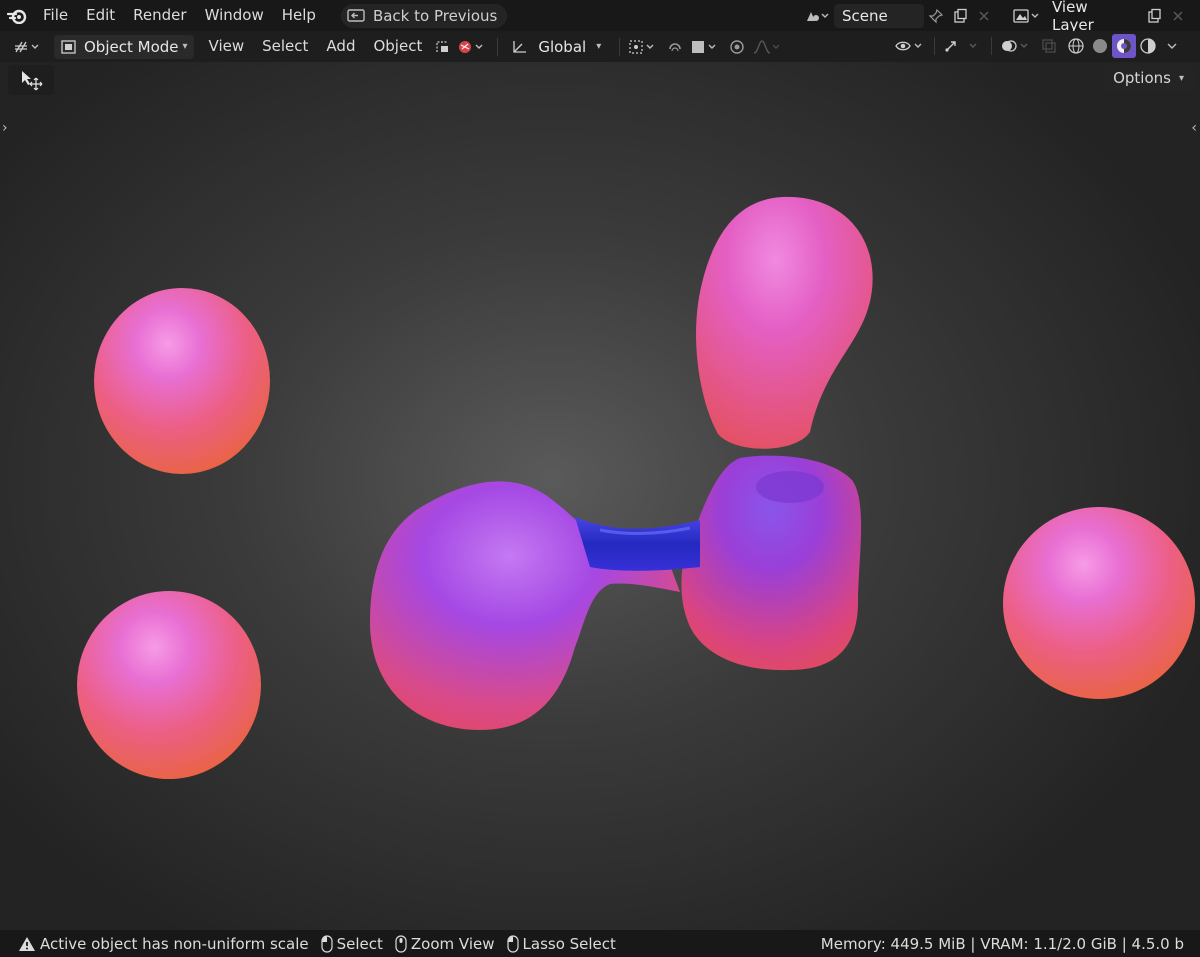 The image size is (1200, 957). What do you see at coordinates (984, 16) in the screenshot?
I see `delete-scene-icon` at bounding box center [984, 16].